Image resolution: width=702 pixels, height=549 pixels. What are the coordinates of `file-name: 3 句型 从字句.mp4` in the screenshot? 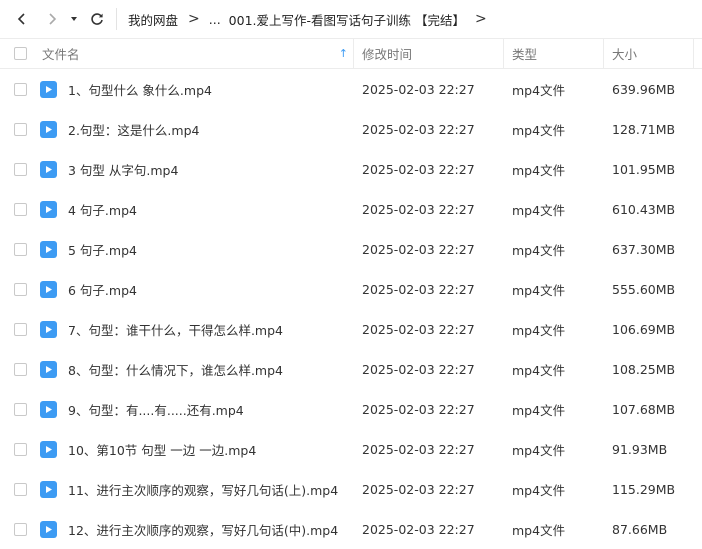 It's located at (123, 169).